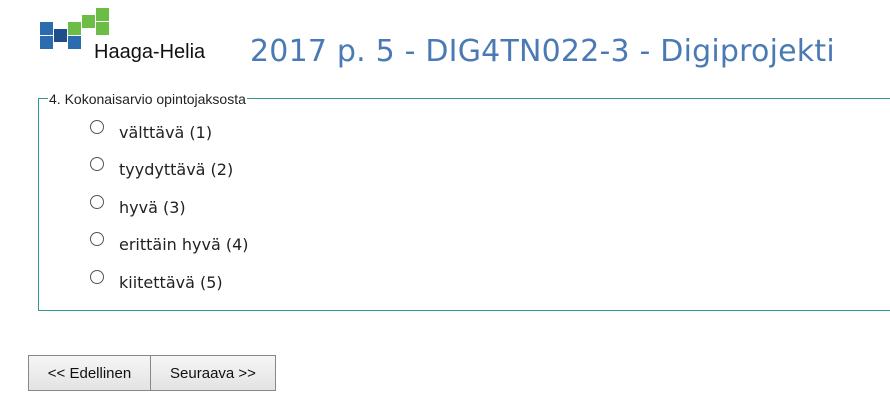 The image size is (890, 409). What do you see at coordinates (213, 373) in the screenshot?
I see `next-button: Seuraava >>` at bounding box center [213, 373].